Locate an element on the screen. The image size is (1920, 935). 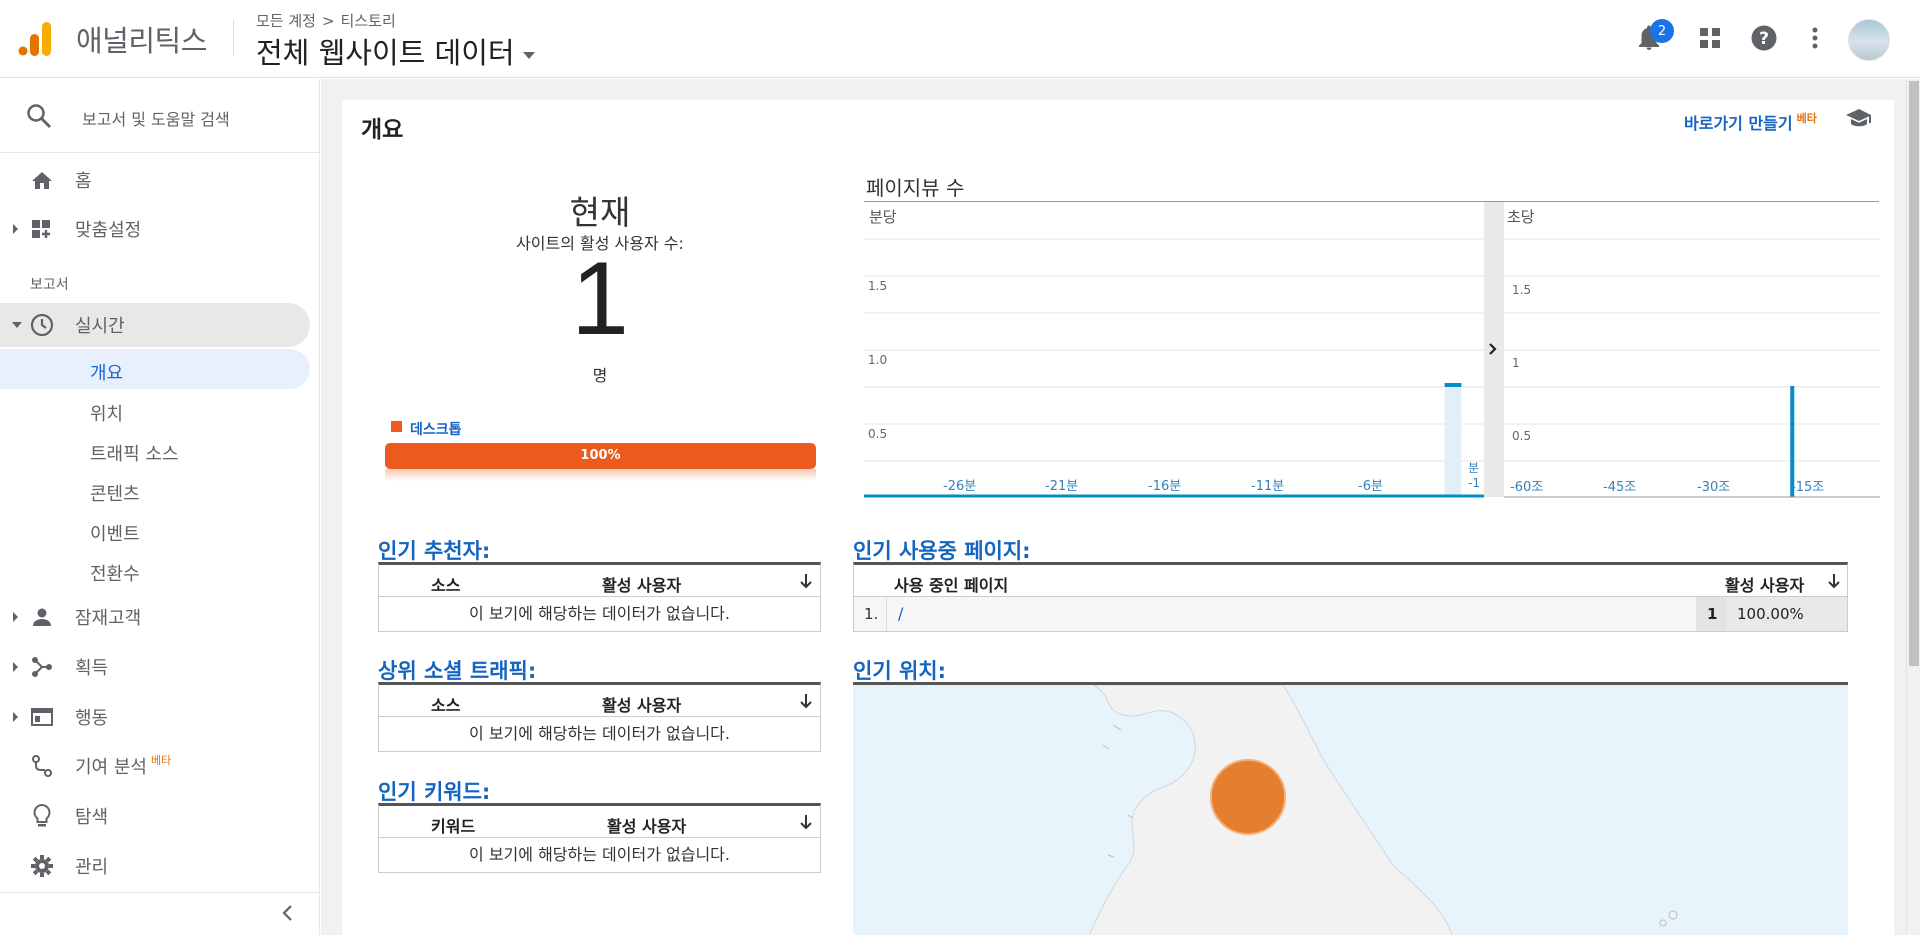
chevron-left-icon is located at coordinates (287, 913).